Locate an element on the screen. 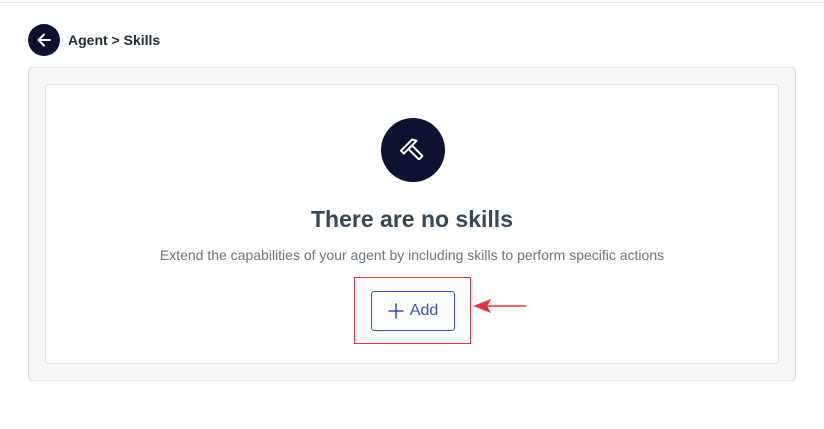 Image resolution: width=824 pixels, height=429 pixels. add-button-label: Add is located at coordinates (424, 310).